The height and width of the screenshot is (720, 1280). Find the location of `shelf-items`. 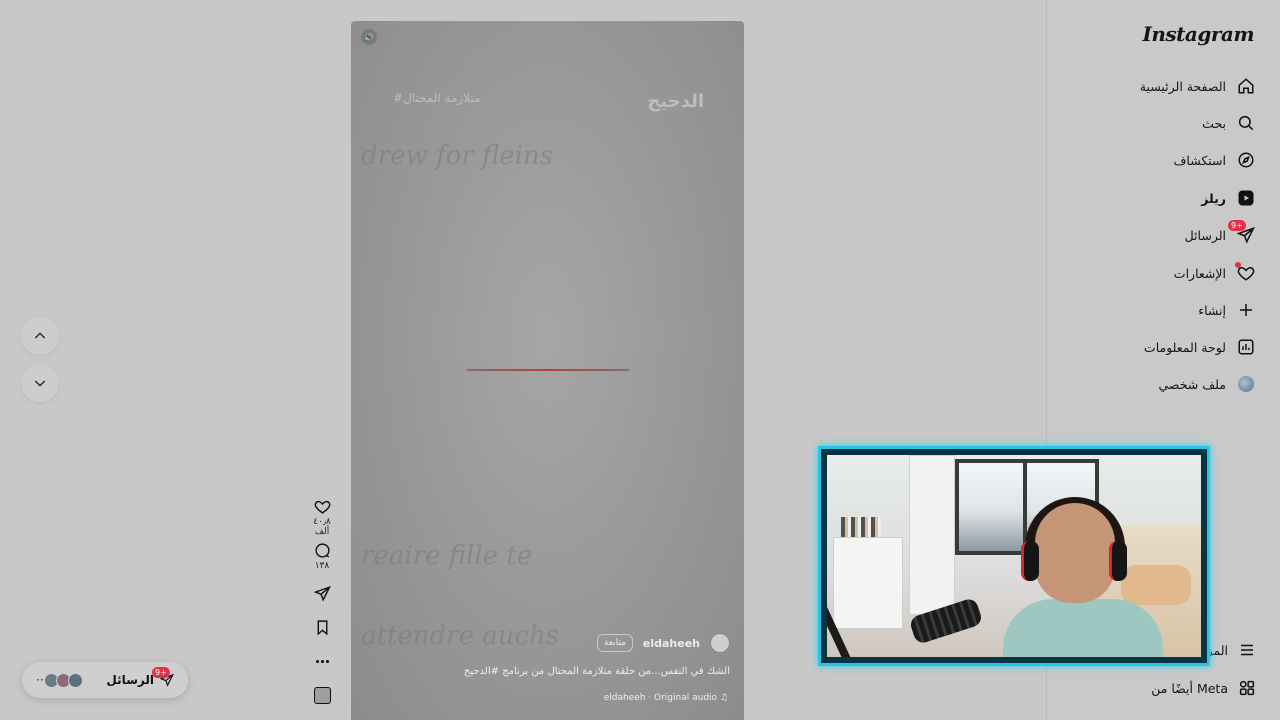

shelf-items is located at coordinates (861, 527).